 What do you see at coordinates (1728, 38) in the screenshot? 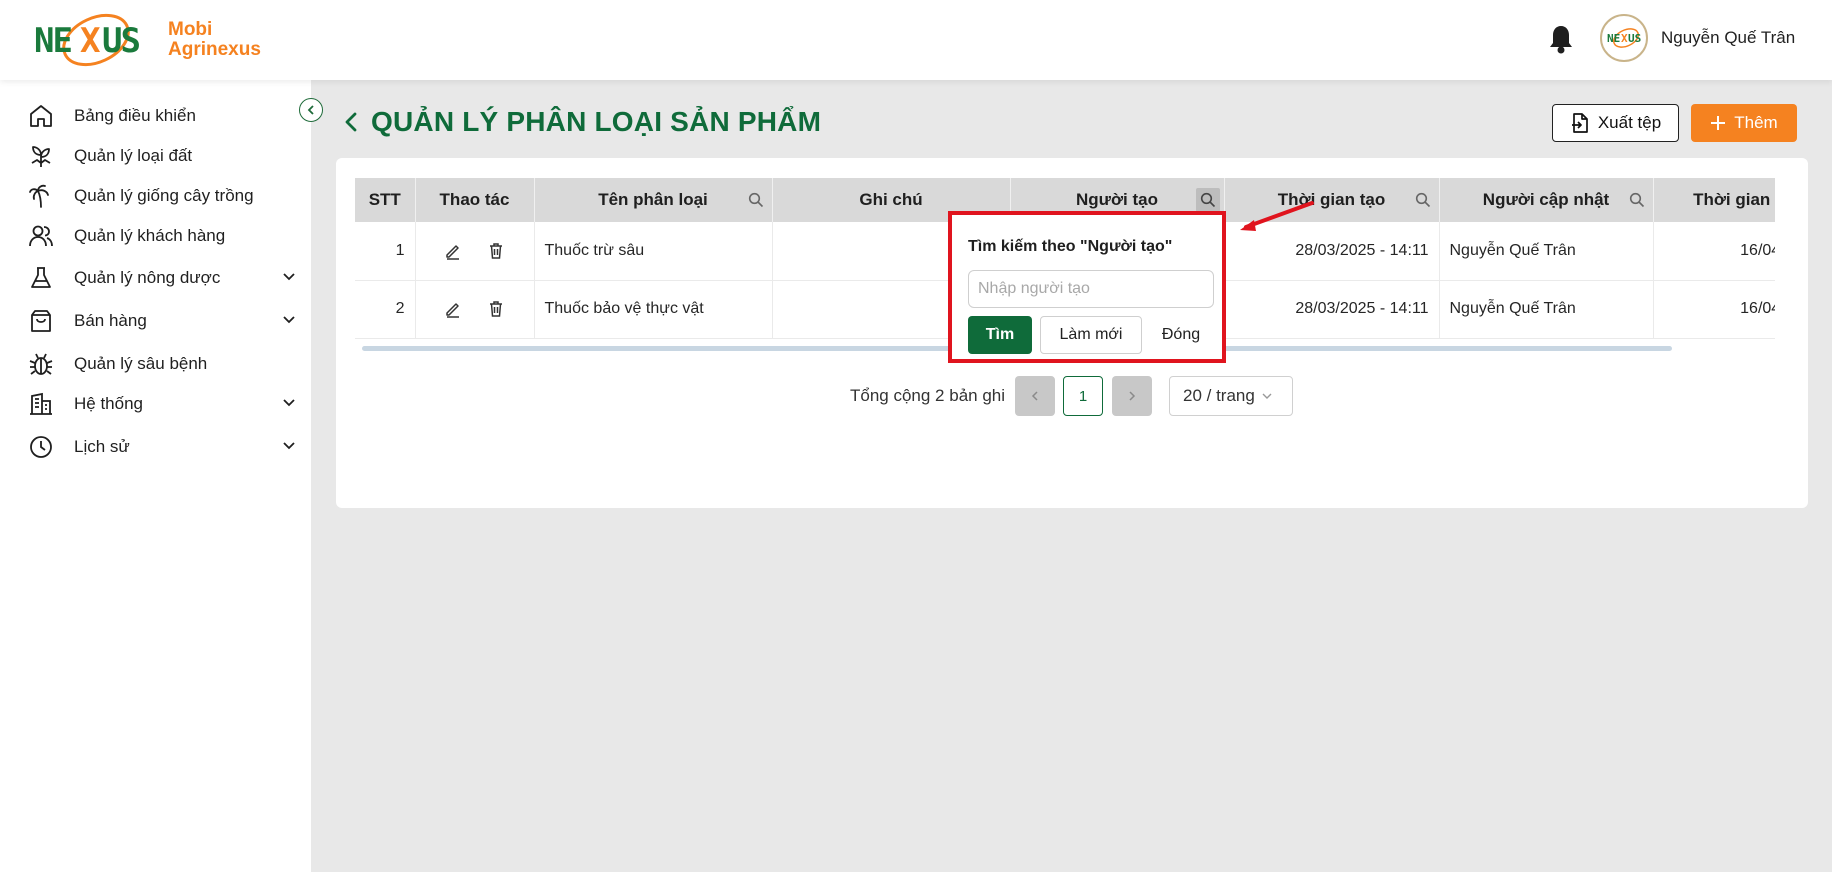
I see `user-name: Nguyễn Quế Trân` at bounding box center [1728, 38].